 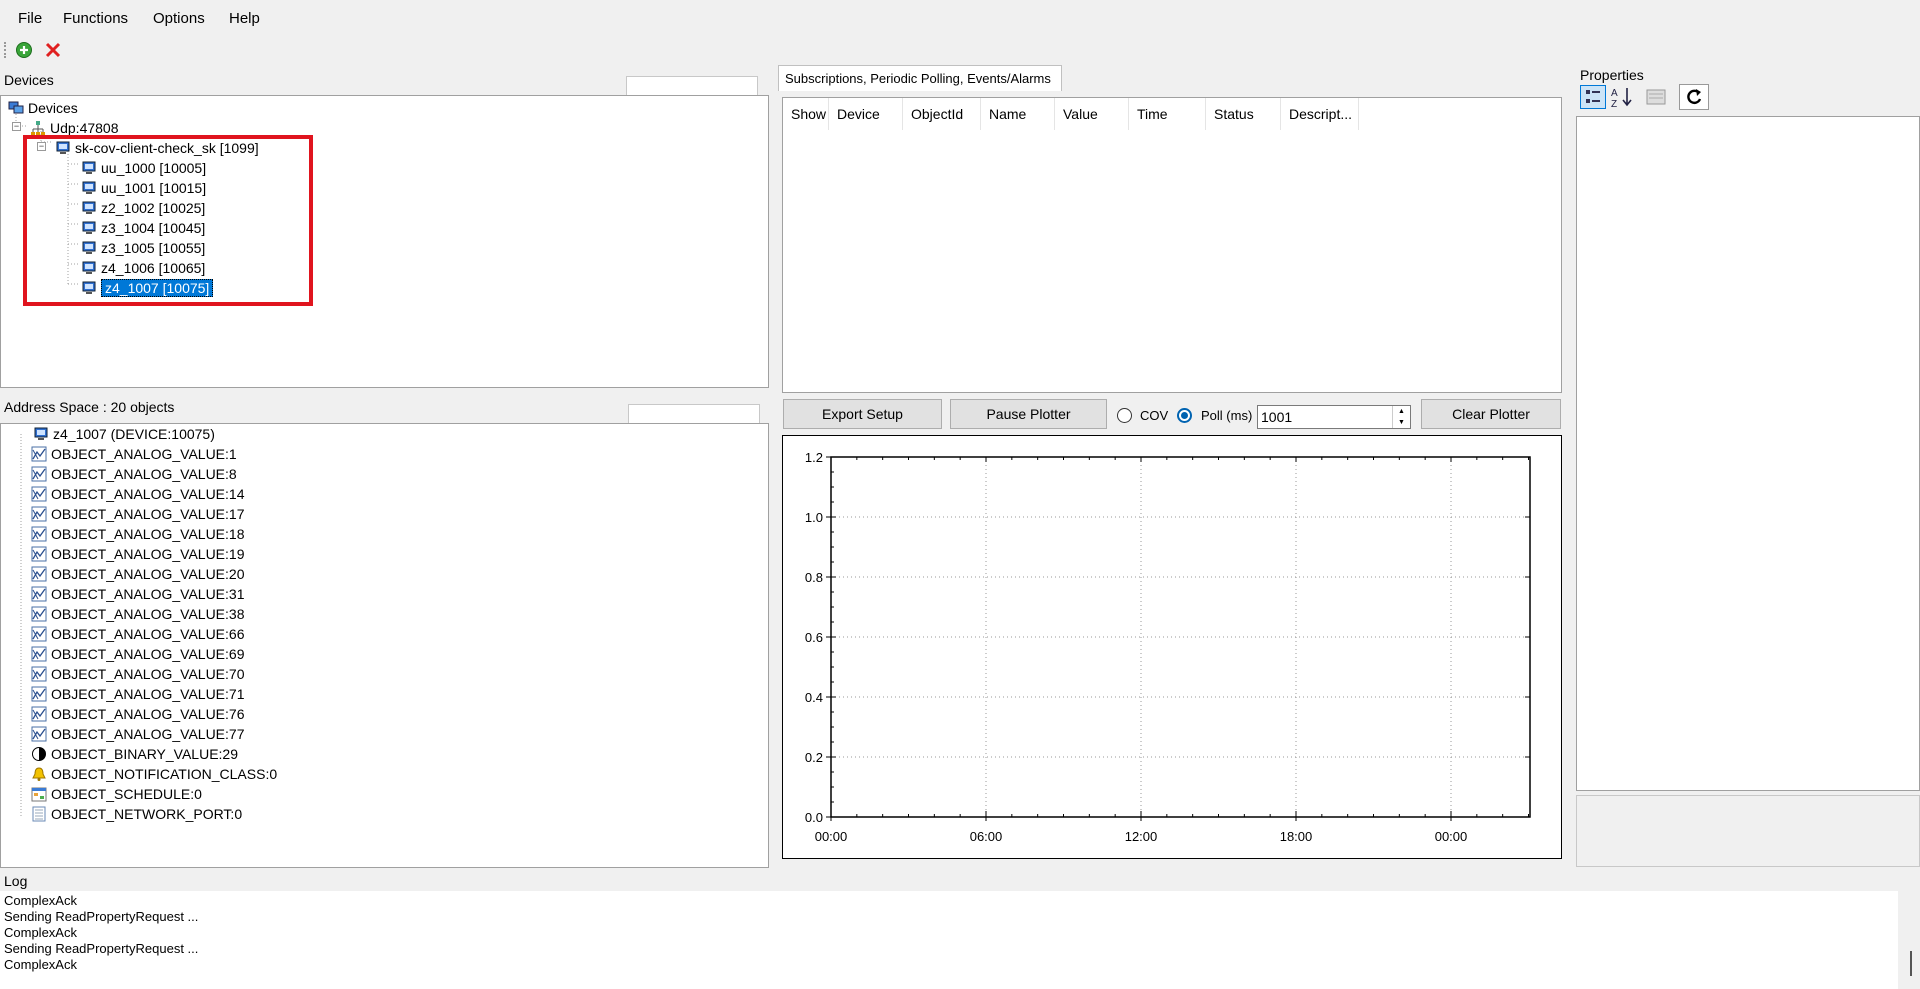 I want to click on svg-text: Z, so click(x=1614, y=104).